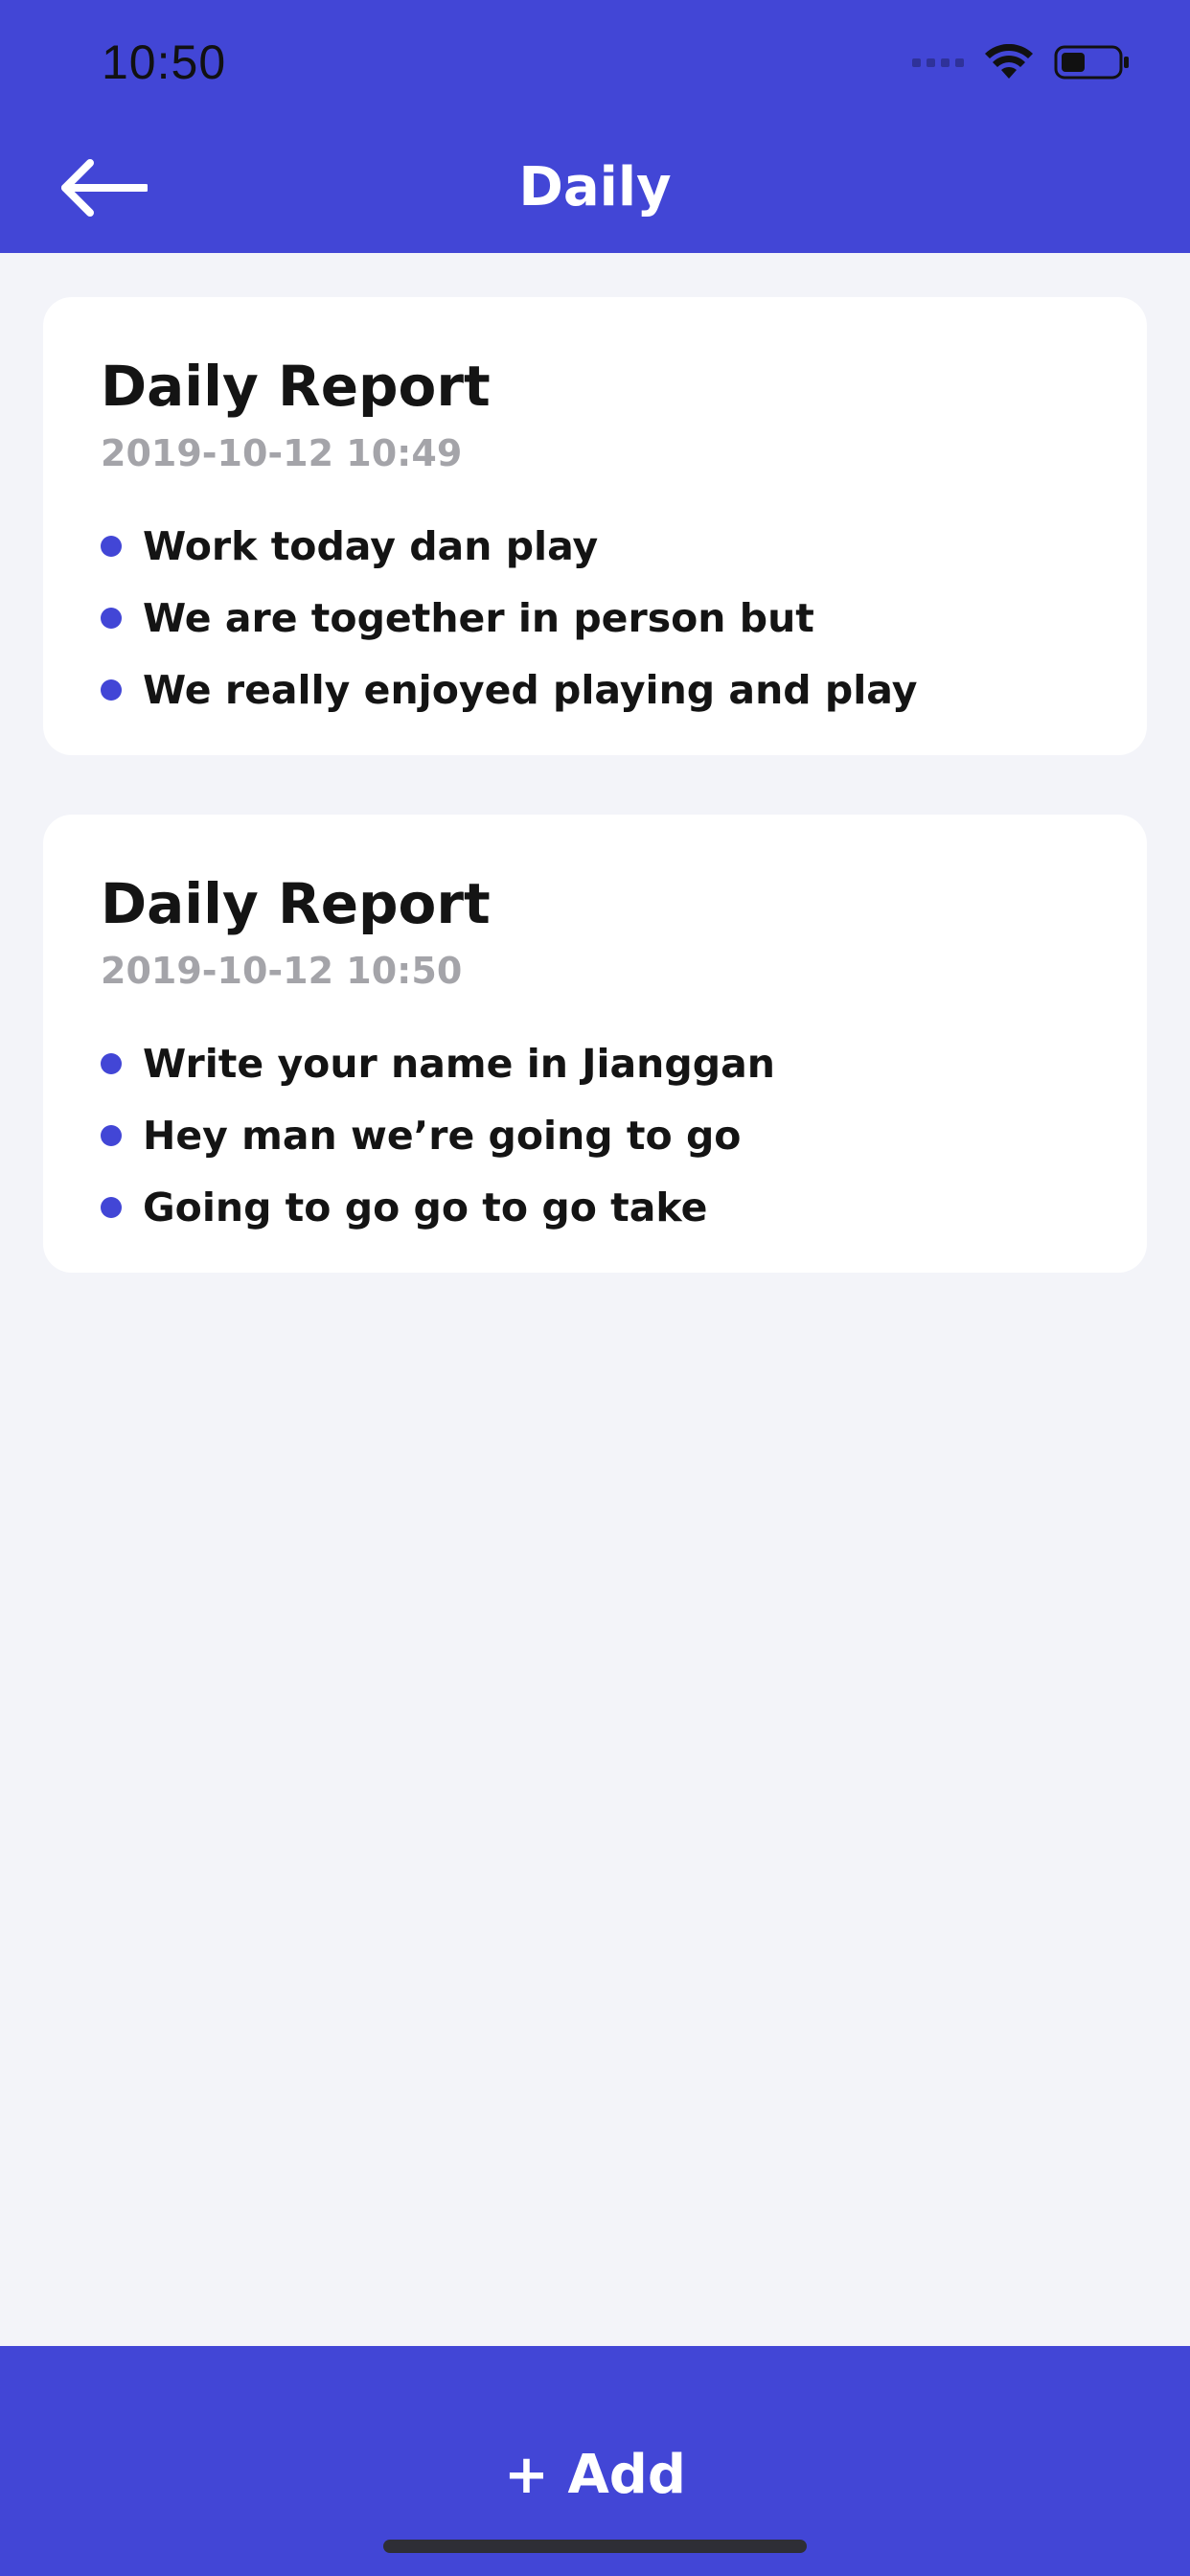  I want to click on wifi-icon, so click(1009, 62).